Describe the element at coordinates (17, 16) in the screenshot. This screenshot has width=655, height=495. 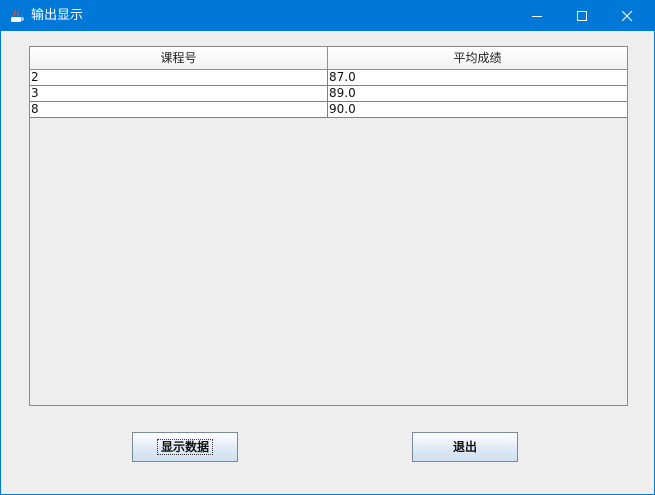
I see `java-app-icon` at that location.